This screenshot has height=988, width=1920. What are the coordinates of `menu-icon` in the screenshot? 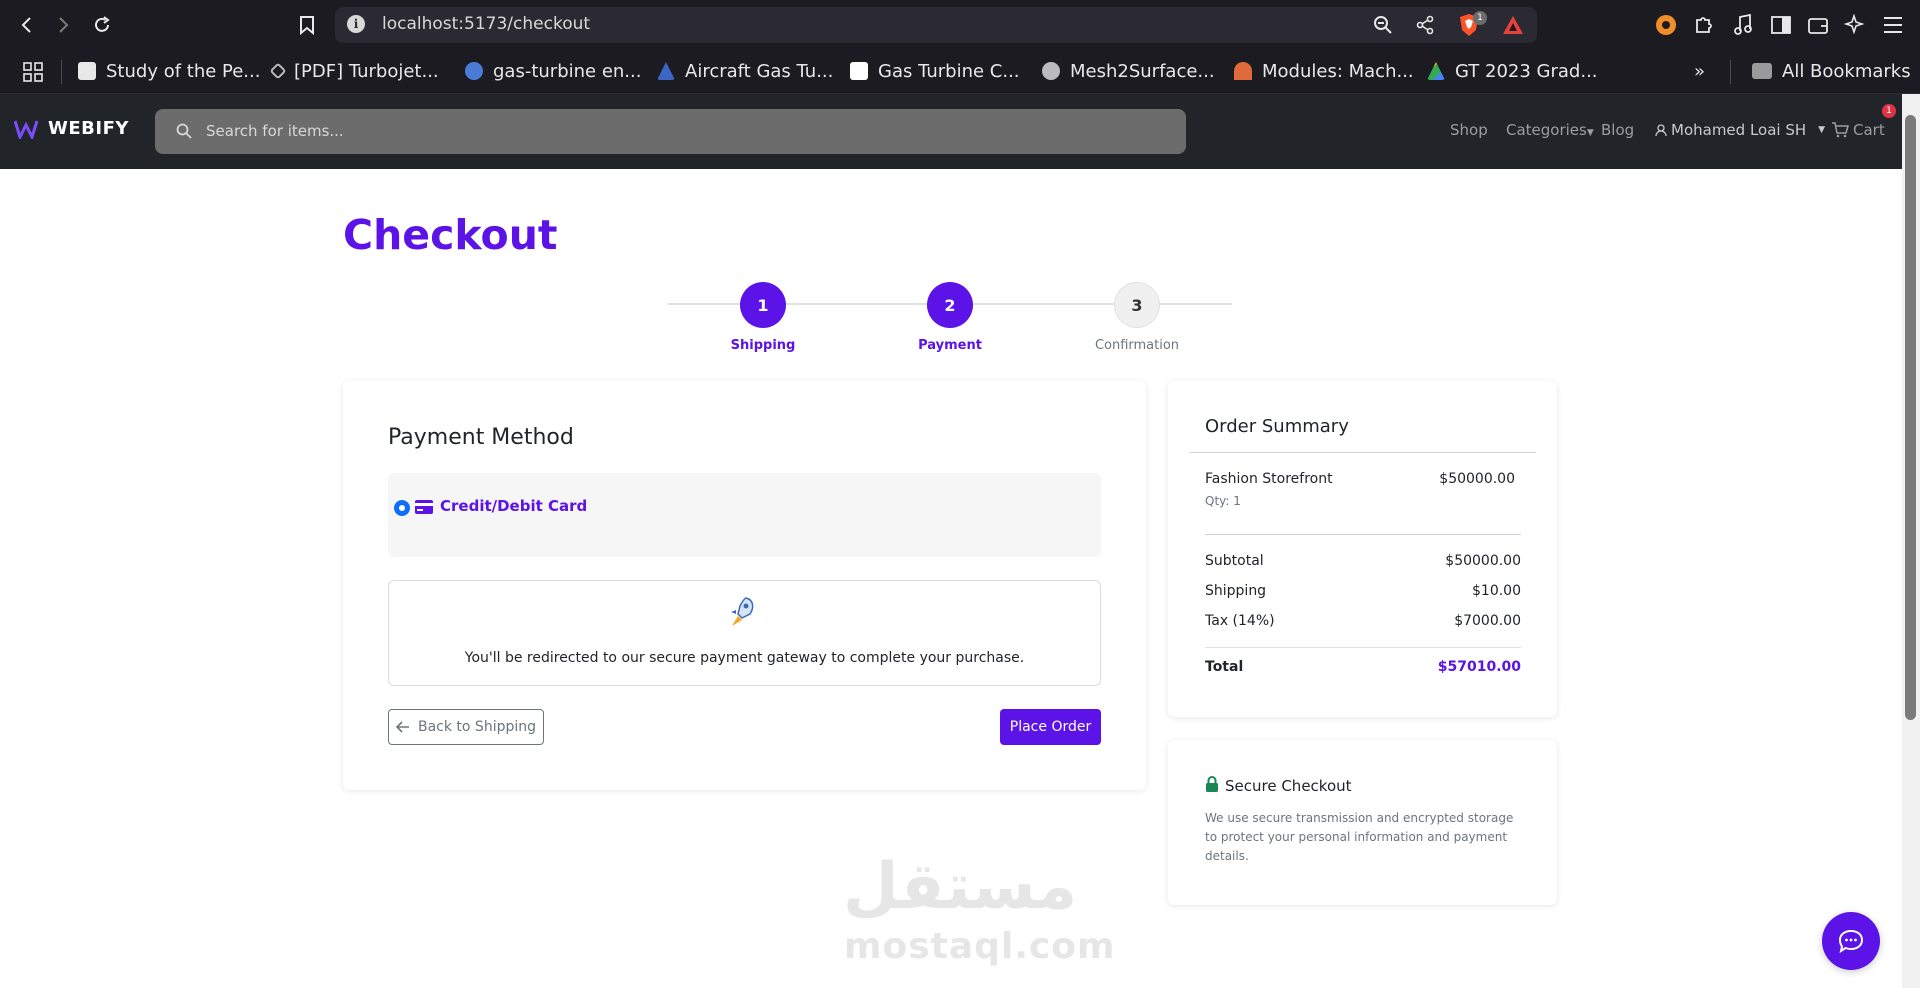 It's located at (1893, 25).